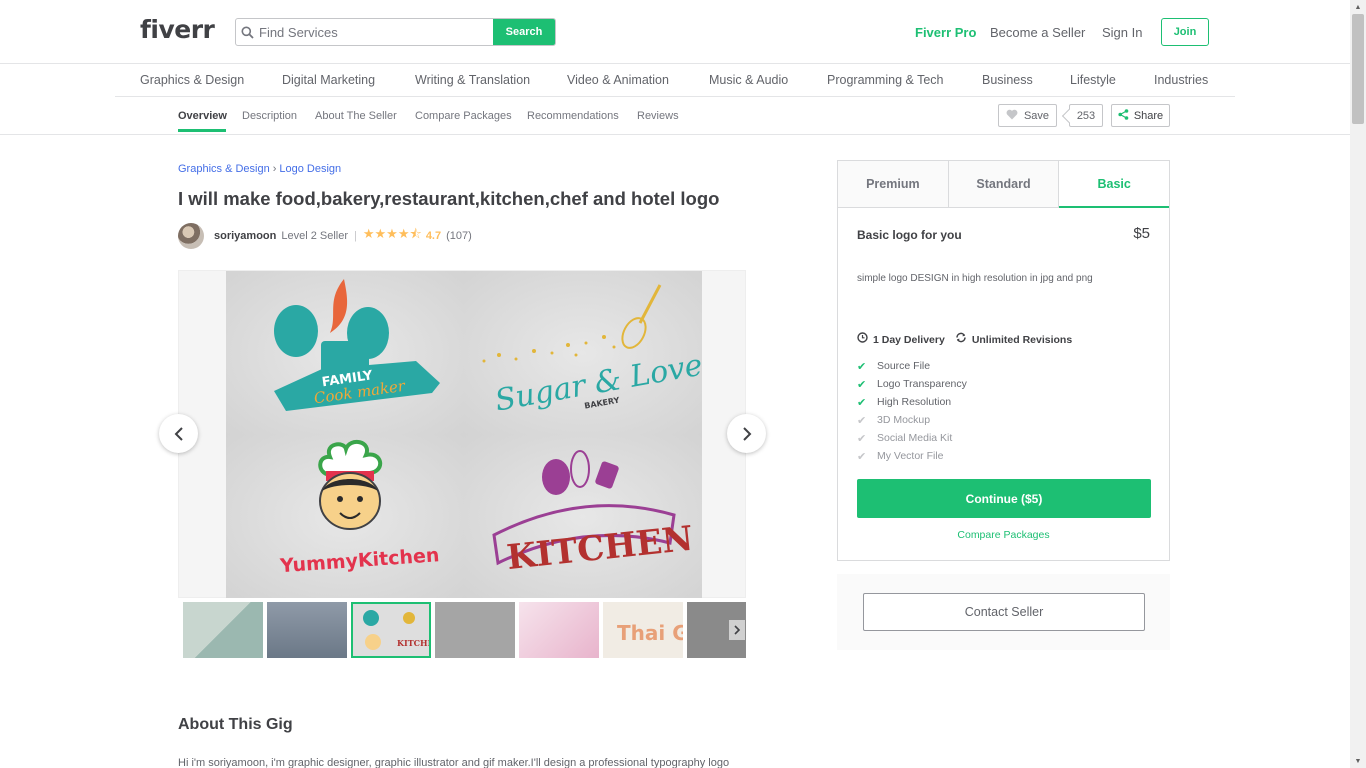 The height and width of the screenshot is (768, 1366). Describe the element at coordinates (328, 80) in the screenshot. I see `category-digital-marketing: Digital Marketing` at that location.